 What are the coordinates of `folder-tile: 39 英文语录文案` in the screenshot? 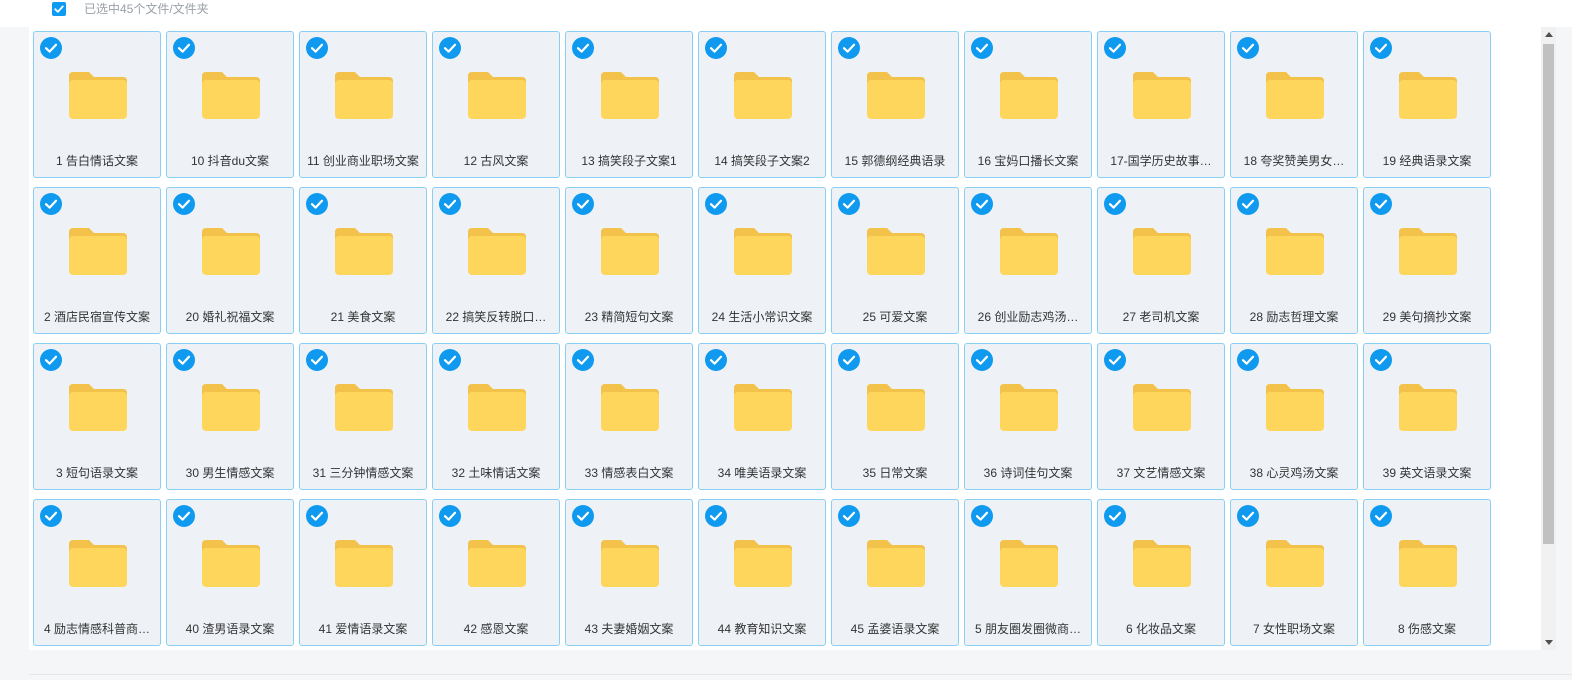 It's located at (1427, 416).